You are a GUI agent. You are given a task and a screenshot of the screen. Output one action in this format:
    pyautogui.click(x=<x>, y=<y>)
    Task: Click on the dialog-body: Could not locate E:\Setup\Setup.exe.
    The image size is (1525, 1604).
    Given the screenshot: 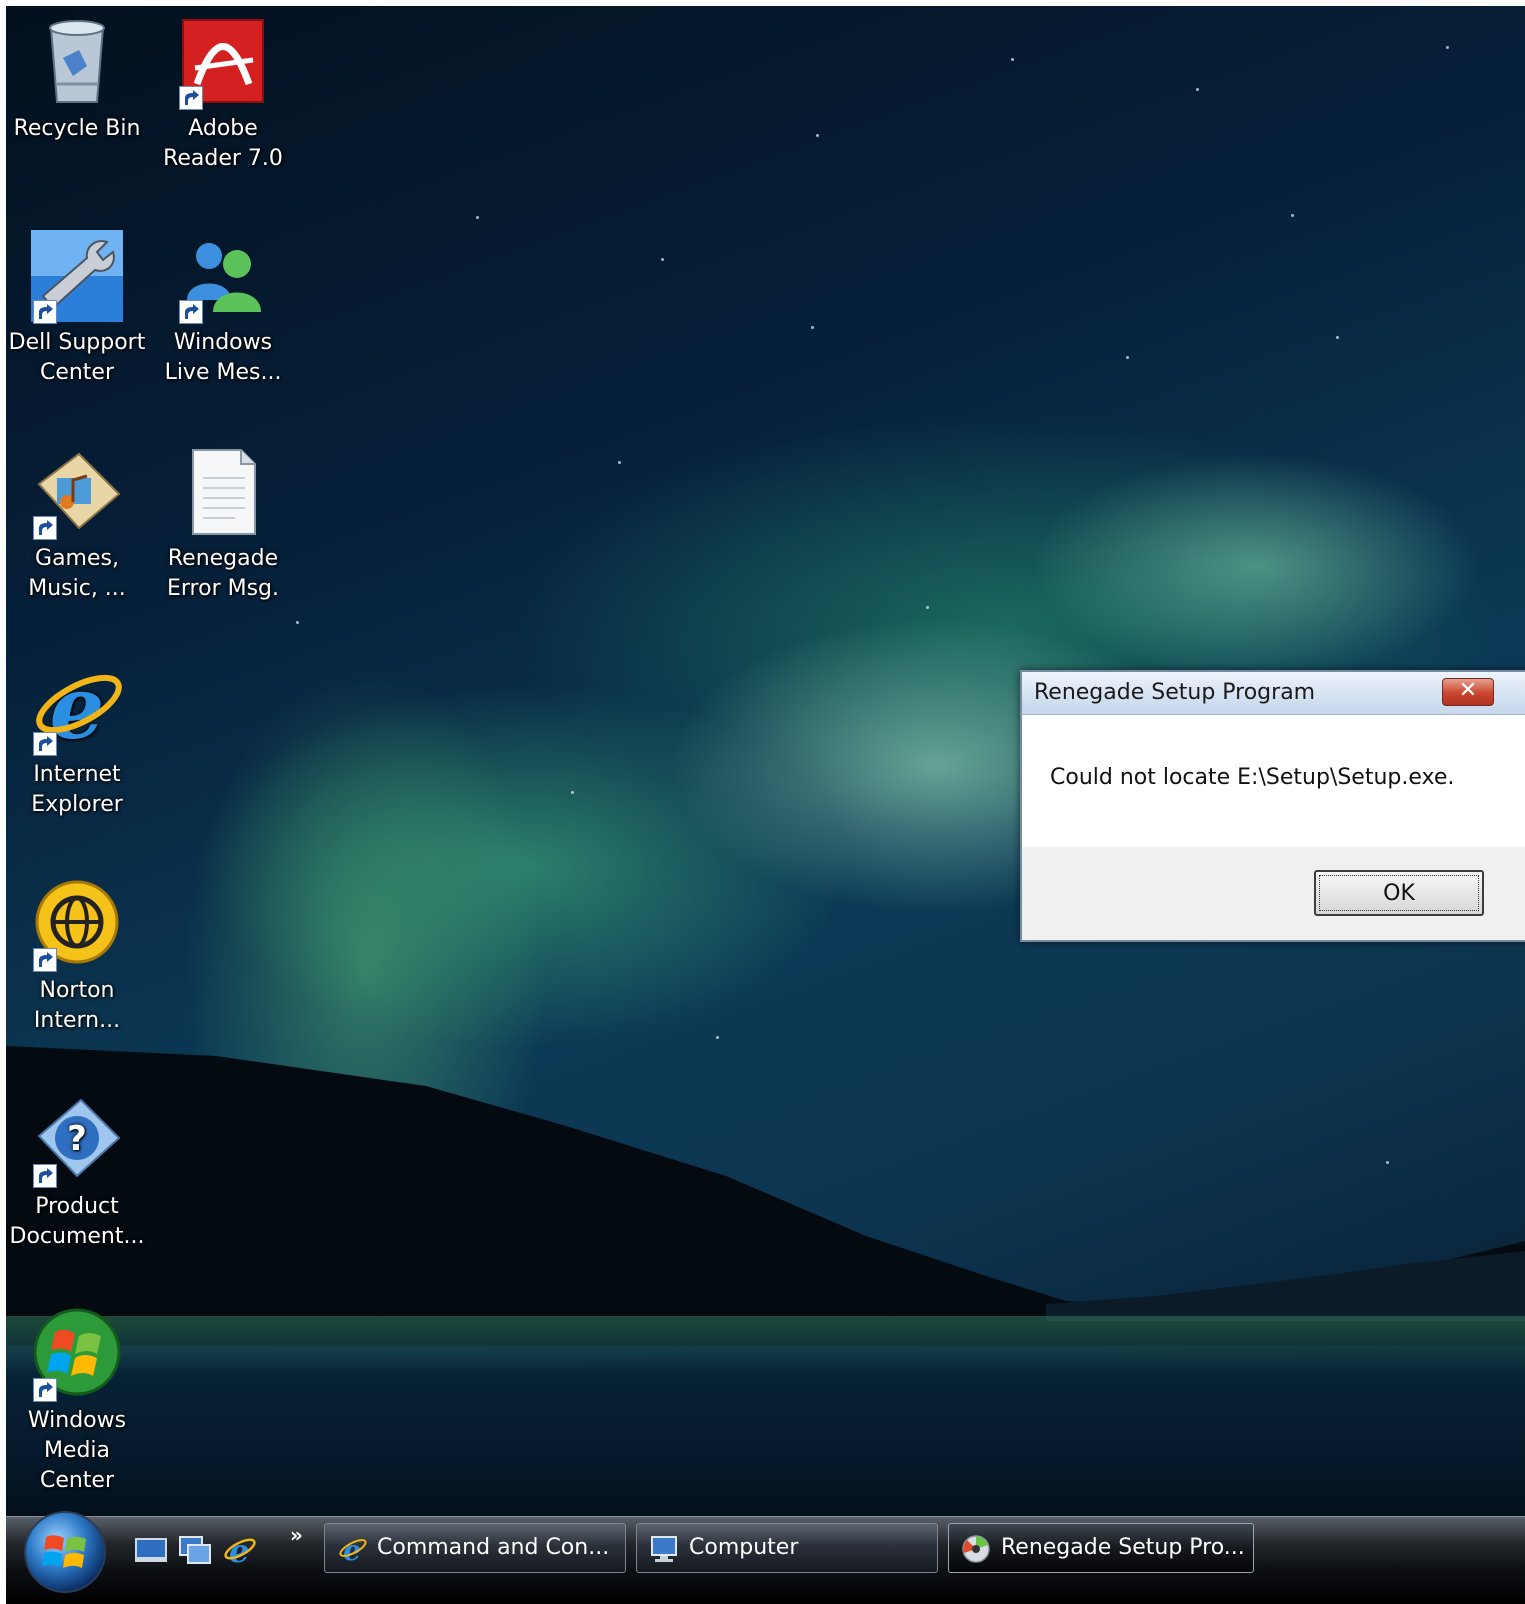 What is the action you would take?
    pyautogui.click(x=1273, y=781)
    